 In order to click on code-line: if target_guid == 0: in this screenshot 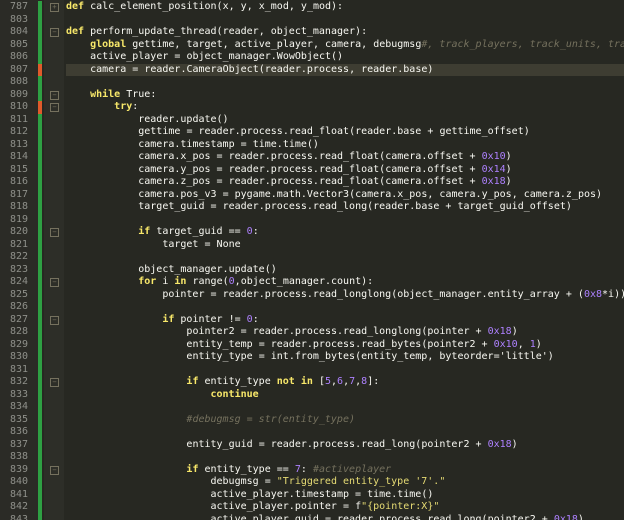, I will do `click(162, 232)`.